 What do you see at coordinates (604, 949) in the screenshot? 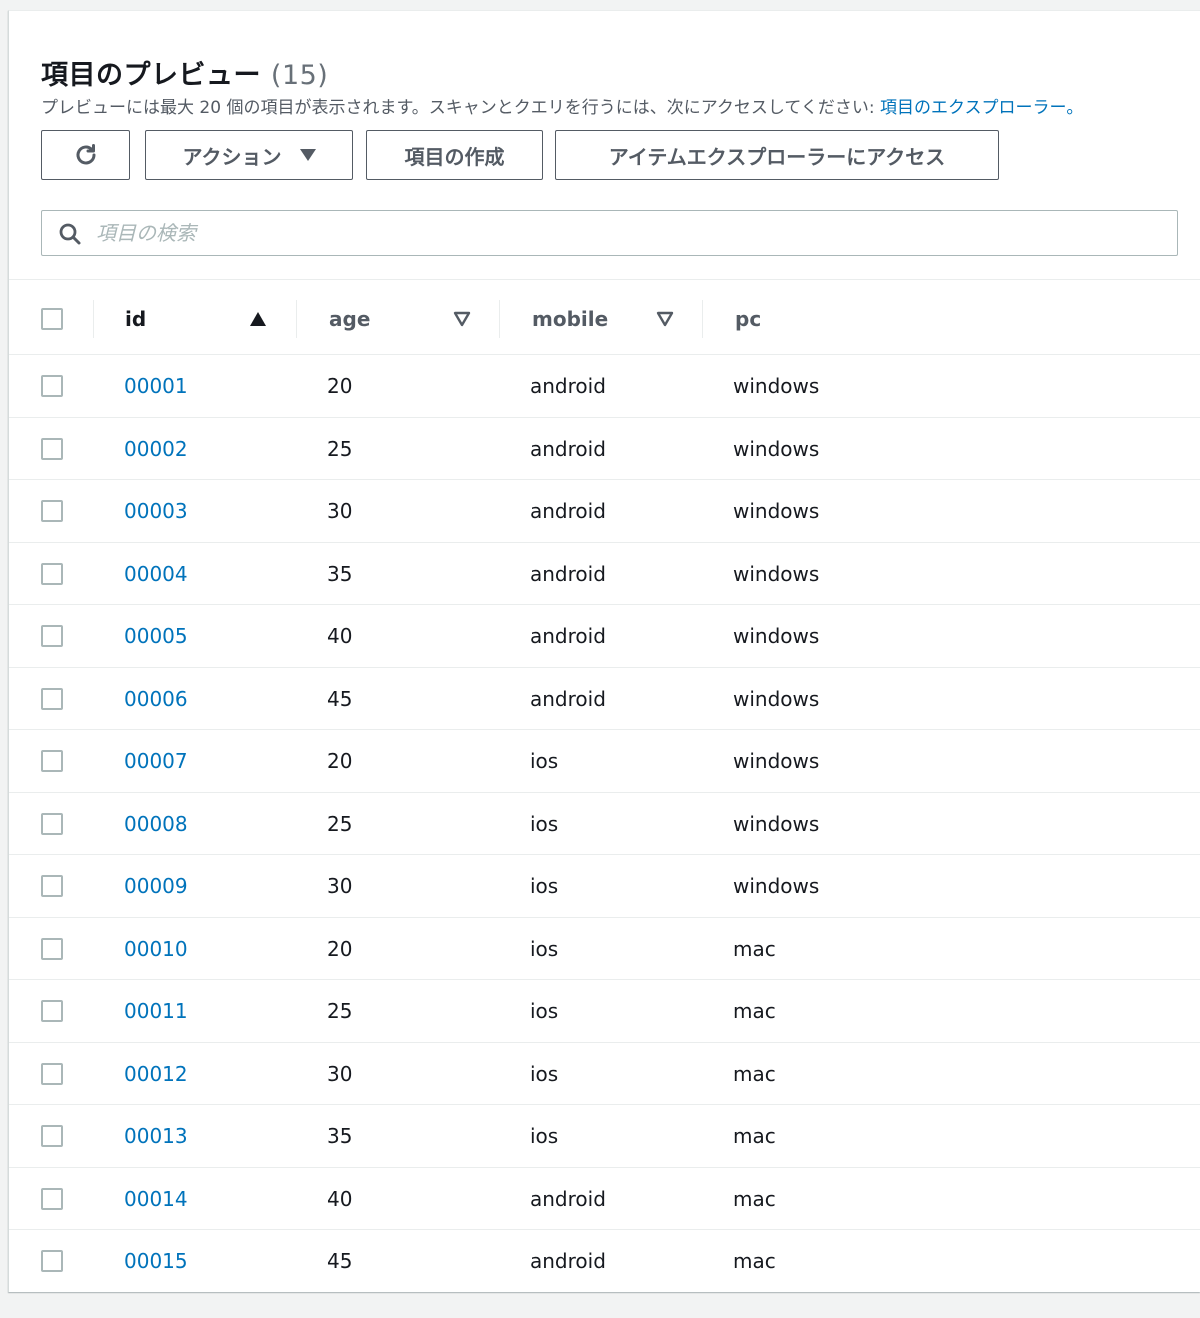
I see `table-row: 00010 20 ios mac` at bounding box center [604, 949].